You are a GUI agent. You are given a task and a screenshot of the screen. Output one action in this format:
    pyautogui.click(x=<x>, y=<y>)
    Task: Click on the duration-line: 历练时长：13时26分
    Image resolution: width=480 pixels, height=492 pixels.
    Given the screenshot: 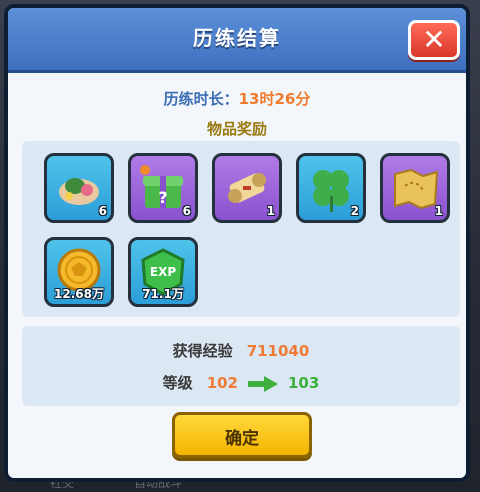 What is the action you would take?
    pyautogui.click(x=237, y=98)
    